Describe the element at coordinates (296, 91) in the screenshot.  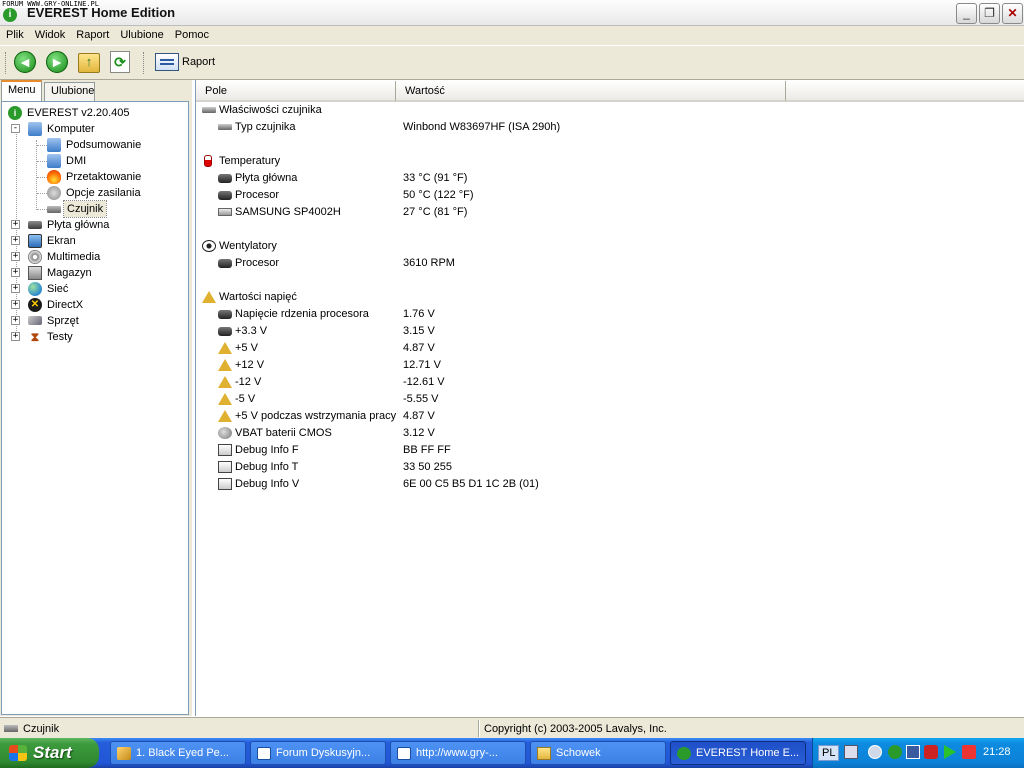
I see `column-header-pole: Pole` at that location.